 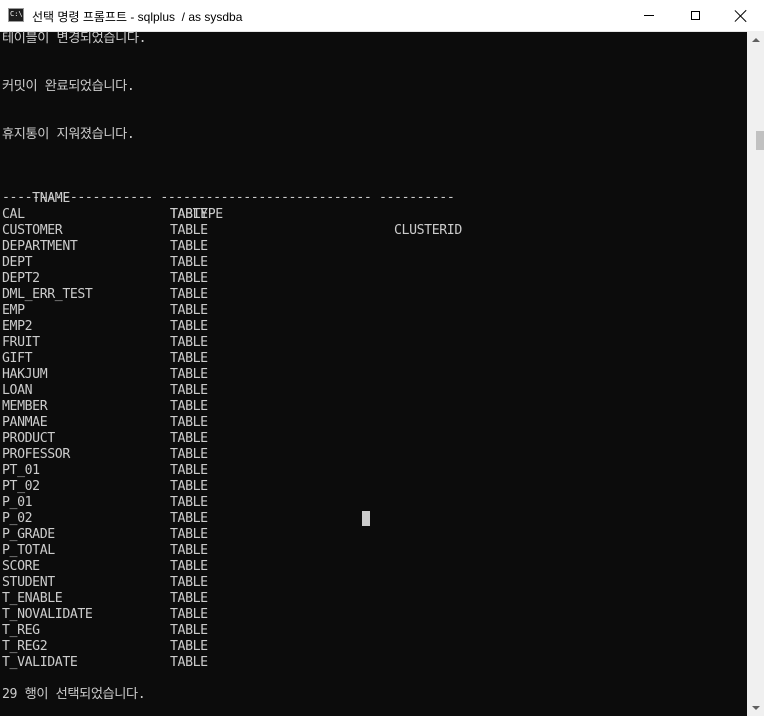 I want to click on table-row: P_02 TABLE, so click(x=302, y=519).